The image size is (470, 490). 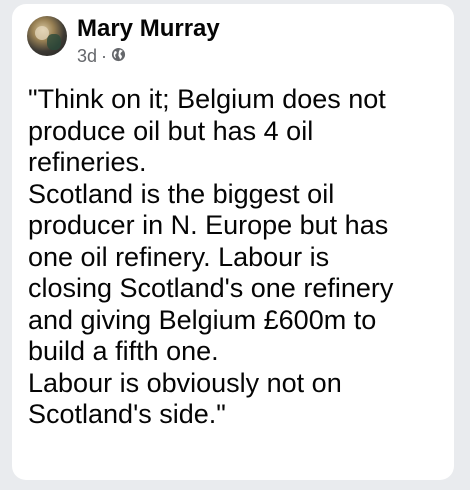 I want to click on post-timestamp: 3d, so click(x=87, y=56).